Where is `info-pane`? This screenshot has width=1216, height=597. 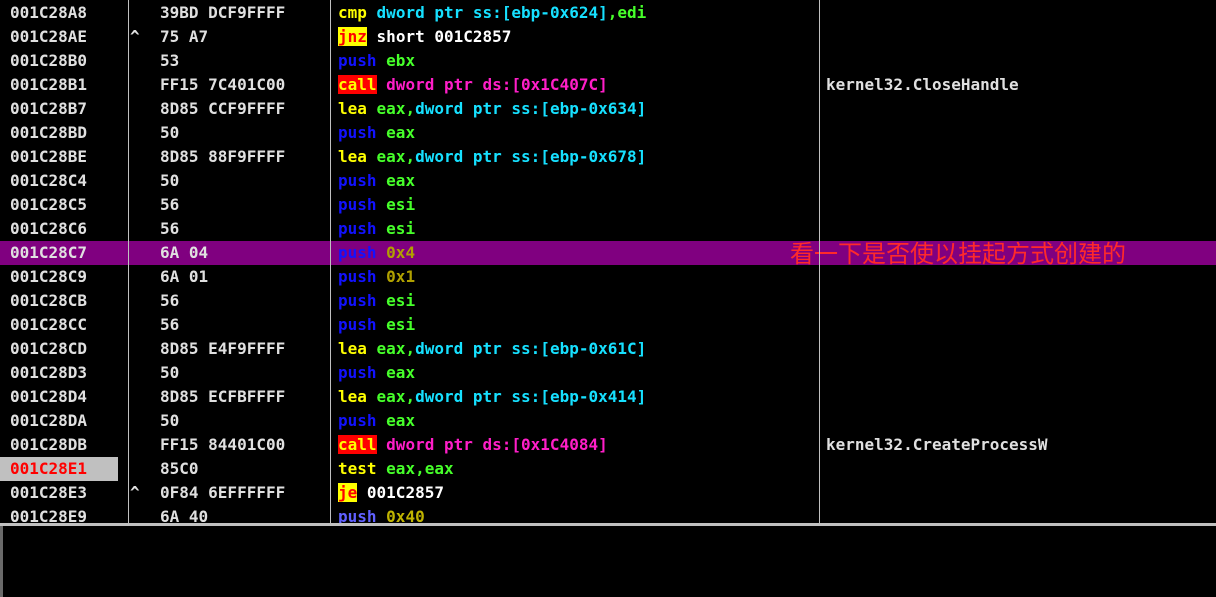 info-pane is located at coordinates (609, 561).